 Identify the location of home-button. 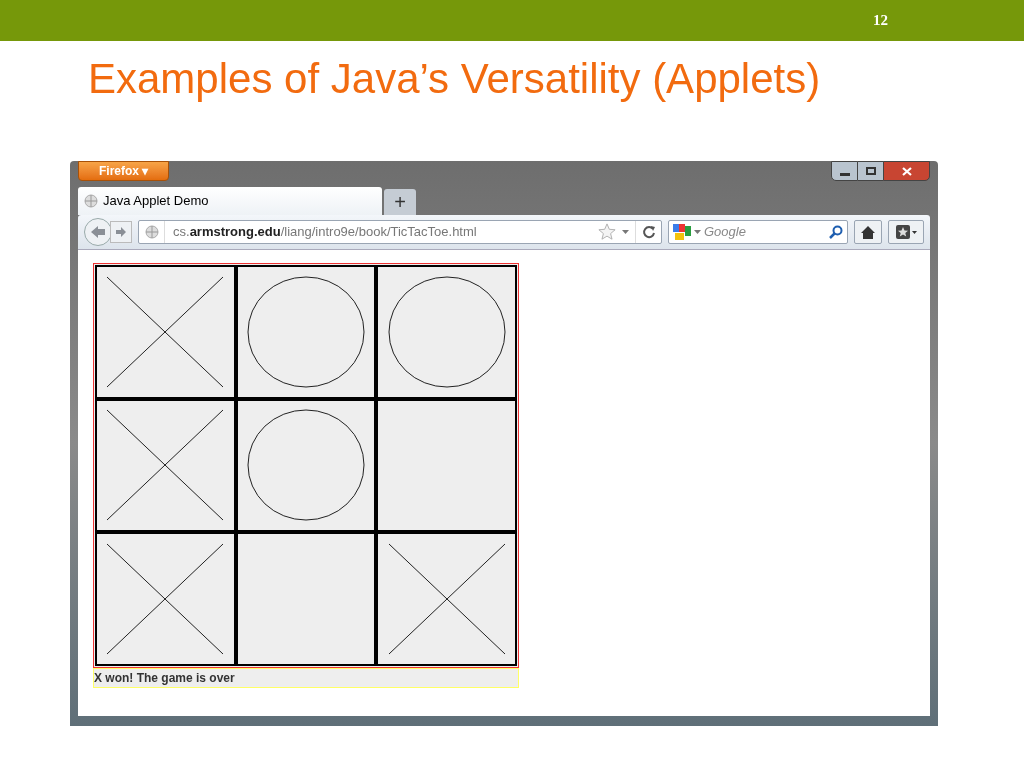
(868, 232).